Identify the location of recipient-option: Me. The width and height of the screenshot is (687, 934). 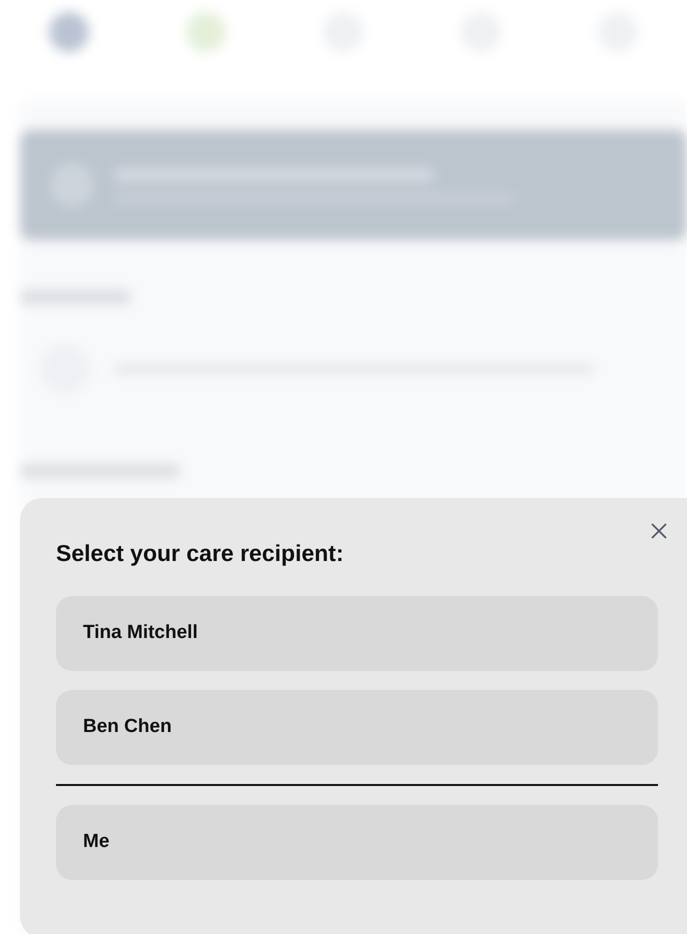
(357, 842).